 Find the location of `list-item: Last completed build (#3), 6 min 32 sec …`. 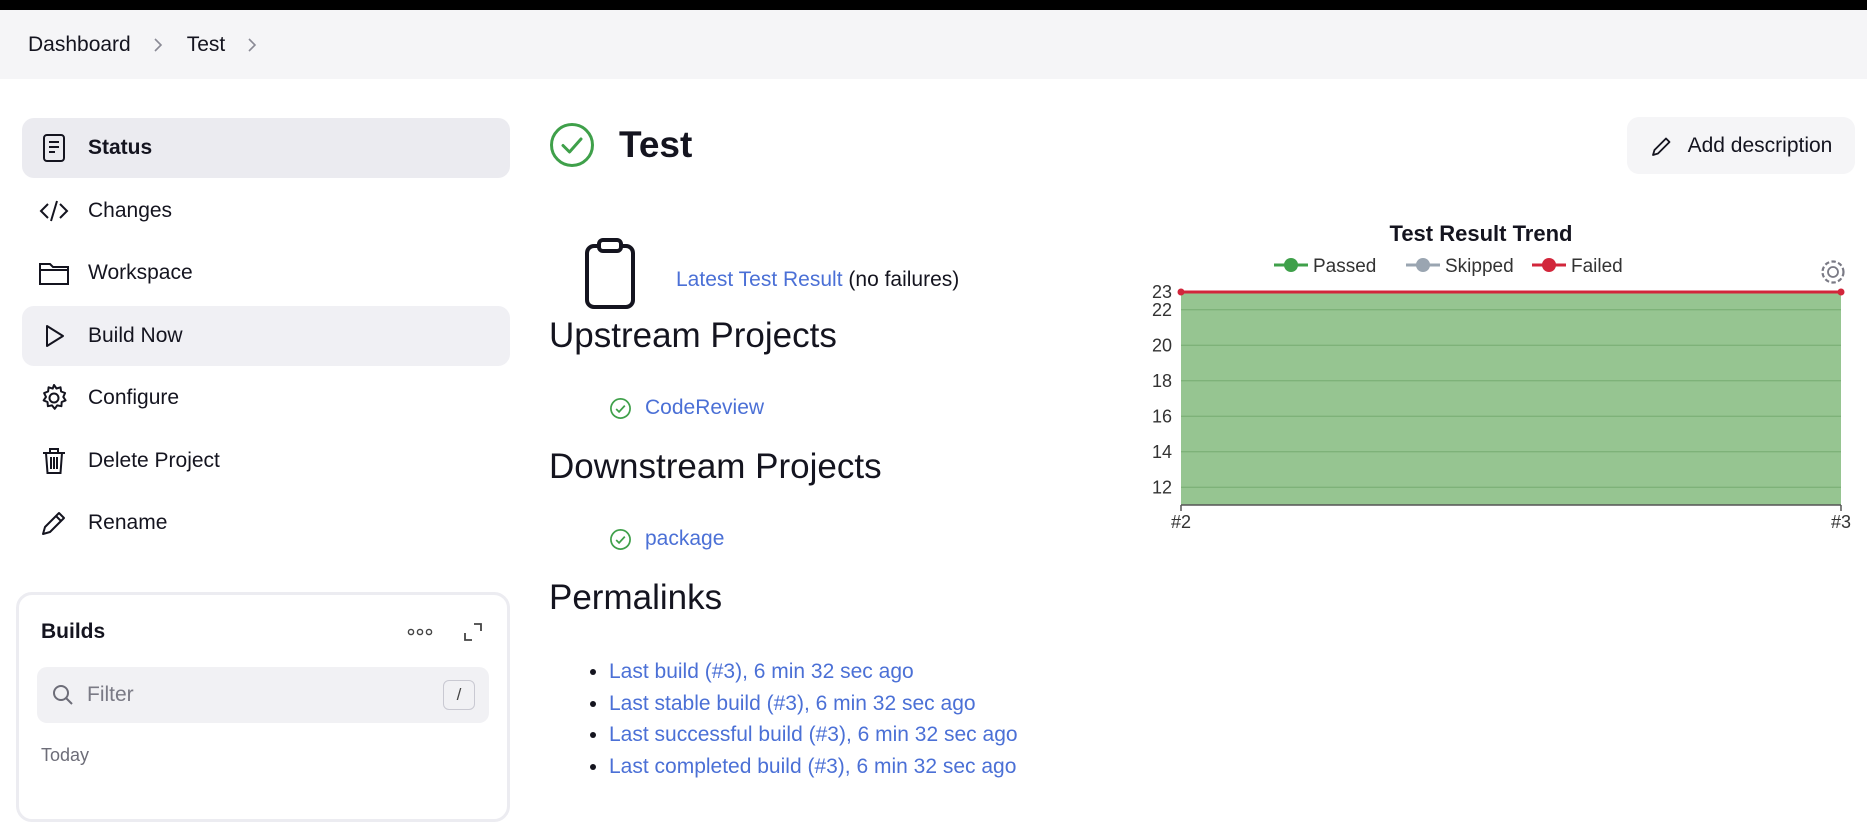

list-item: Last completed build (#3), 6 min 32 sec … is located at coordinates (813, 767).